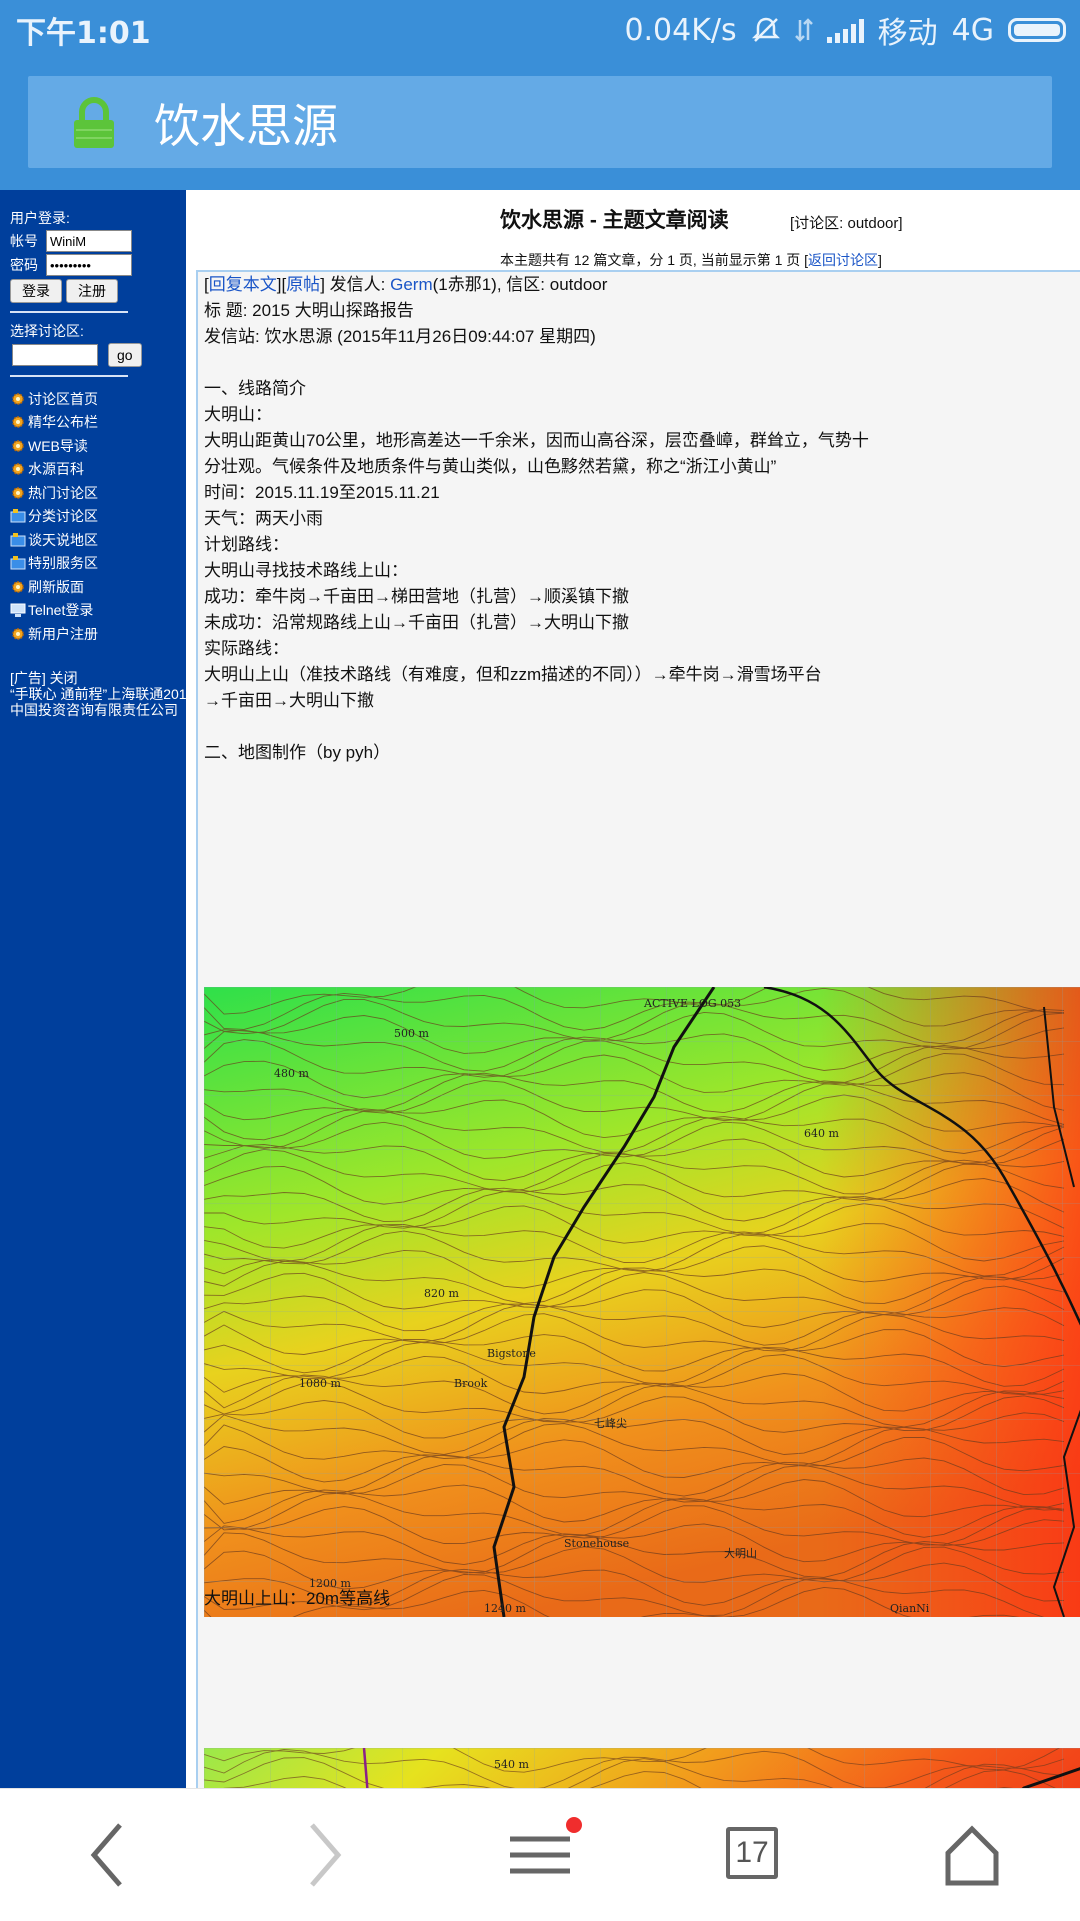 Image resolution: width=1080 pixels, height=1921 pixels. What do you see at coordinates (972, 1855) in the screenshot?
I see `home-icon` at bounding box center [972, 1855].